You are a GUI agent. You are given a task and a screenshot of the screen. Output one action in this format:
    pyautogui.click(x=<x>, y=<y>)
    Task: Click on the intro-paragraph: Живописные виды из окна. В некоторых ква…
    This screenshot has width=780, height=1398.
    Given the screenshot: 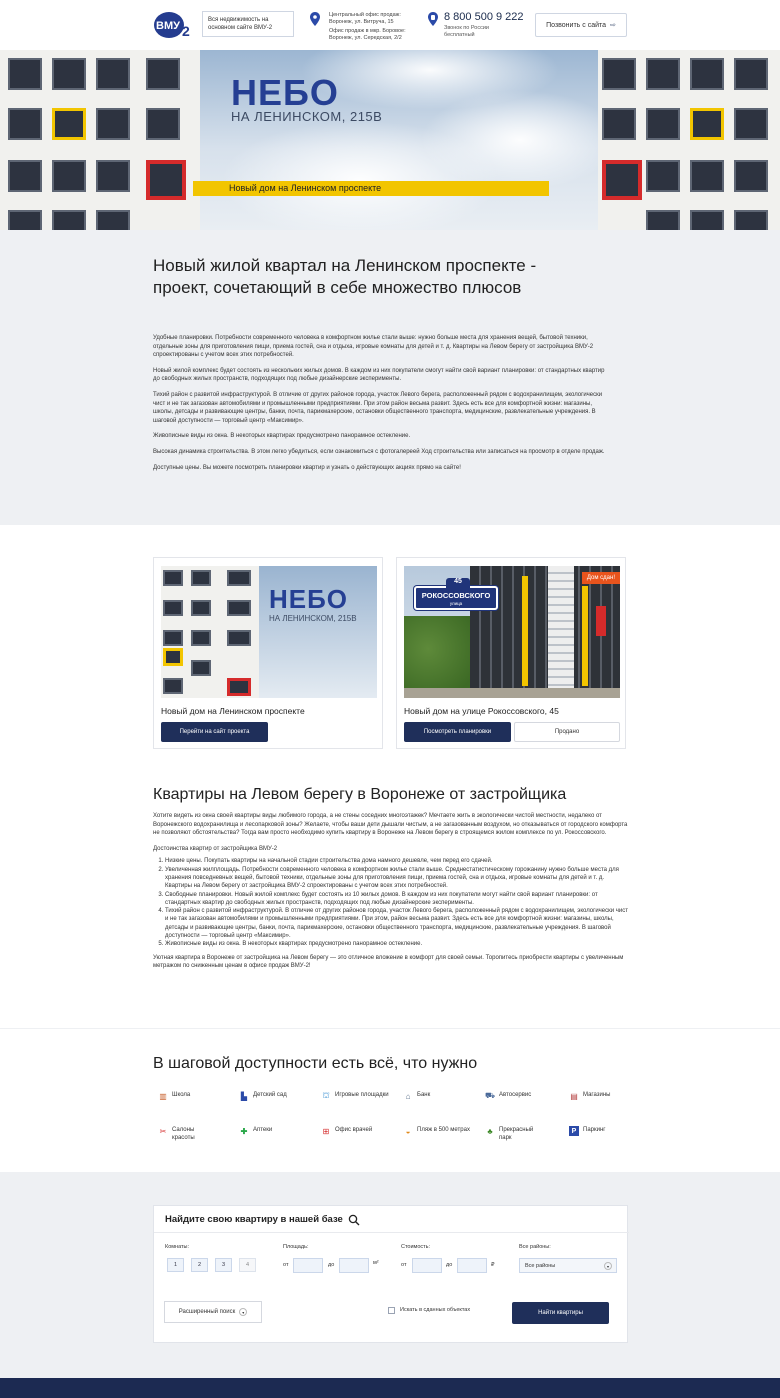 What is the action you would take?
    pyautogui.click(x=282, y=436)
    